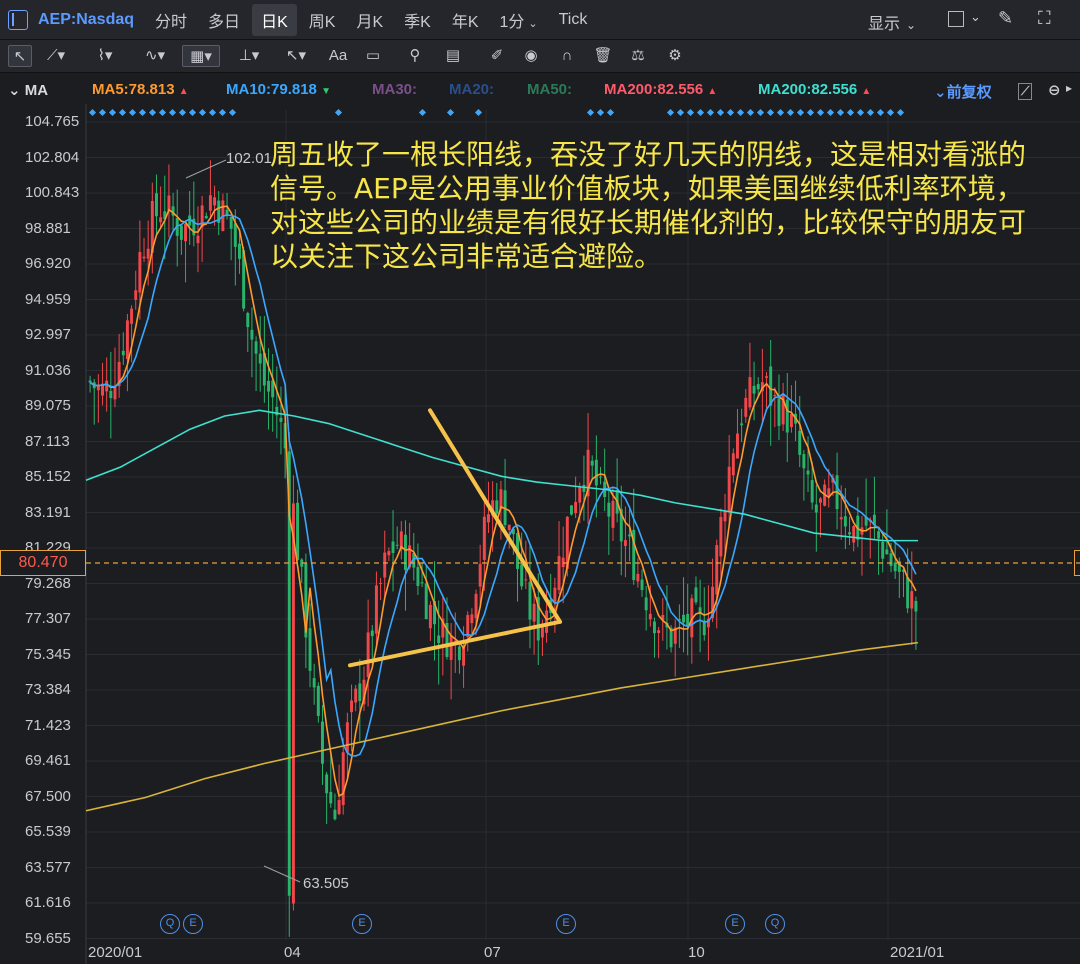 This screenshot has width=1080, height=964. Describe the element at coordinates (86, 20) in the screenshot. I see `symbol-label: AEP:Nasdaq` at that location.